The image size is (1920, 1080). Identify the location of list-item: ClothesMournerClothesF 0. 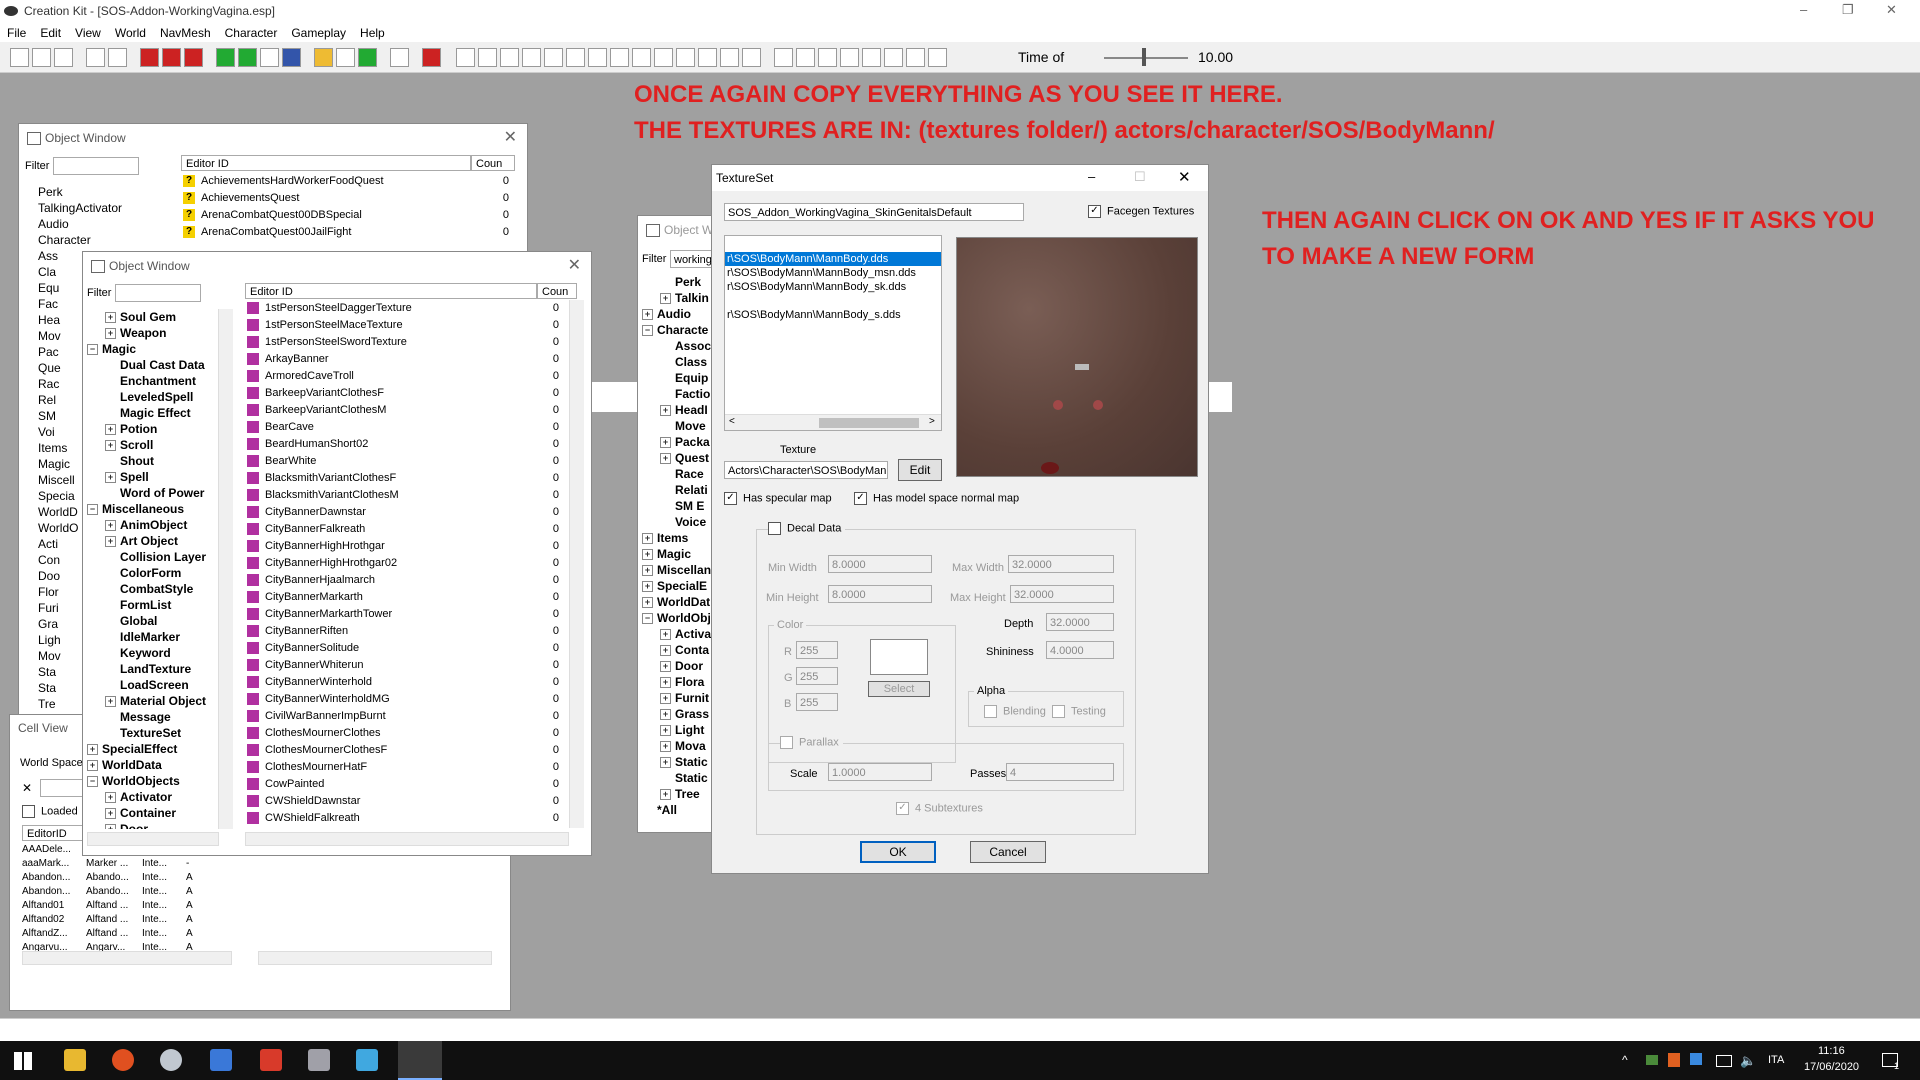
(405, 750).